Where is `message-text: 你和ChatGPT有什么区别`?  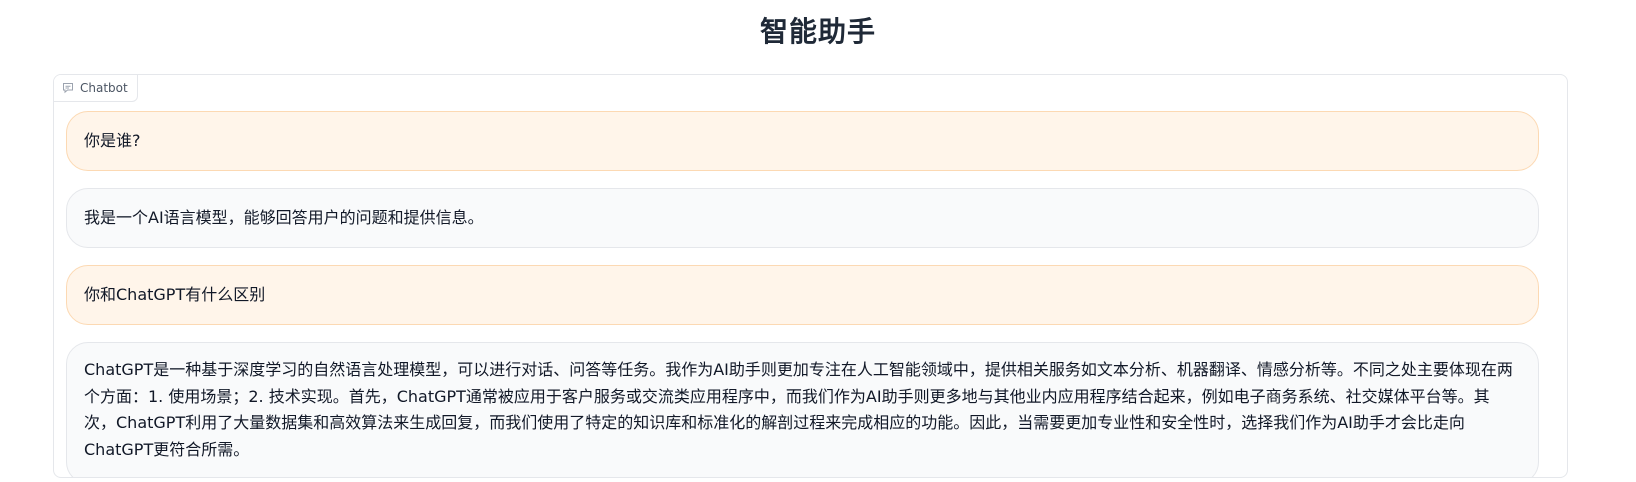 message-text: 你和ChatGPT有什么区别 is located at coordinates (175, 294).